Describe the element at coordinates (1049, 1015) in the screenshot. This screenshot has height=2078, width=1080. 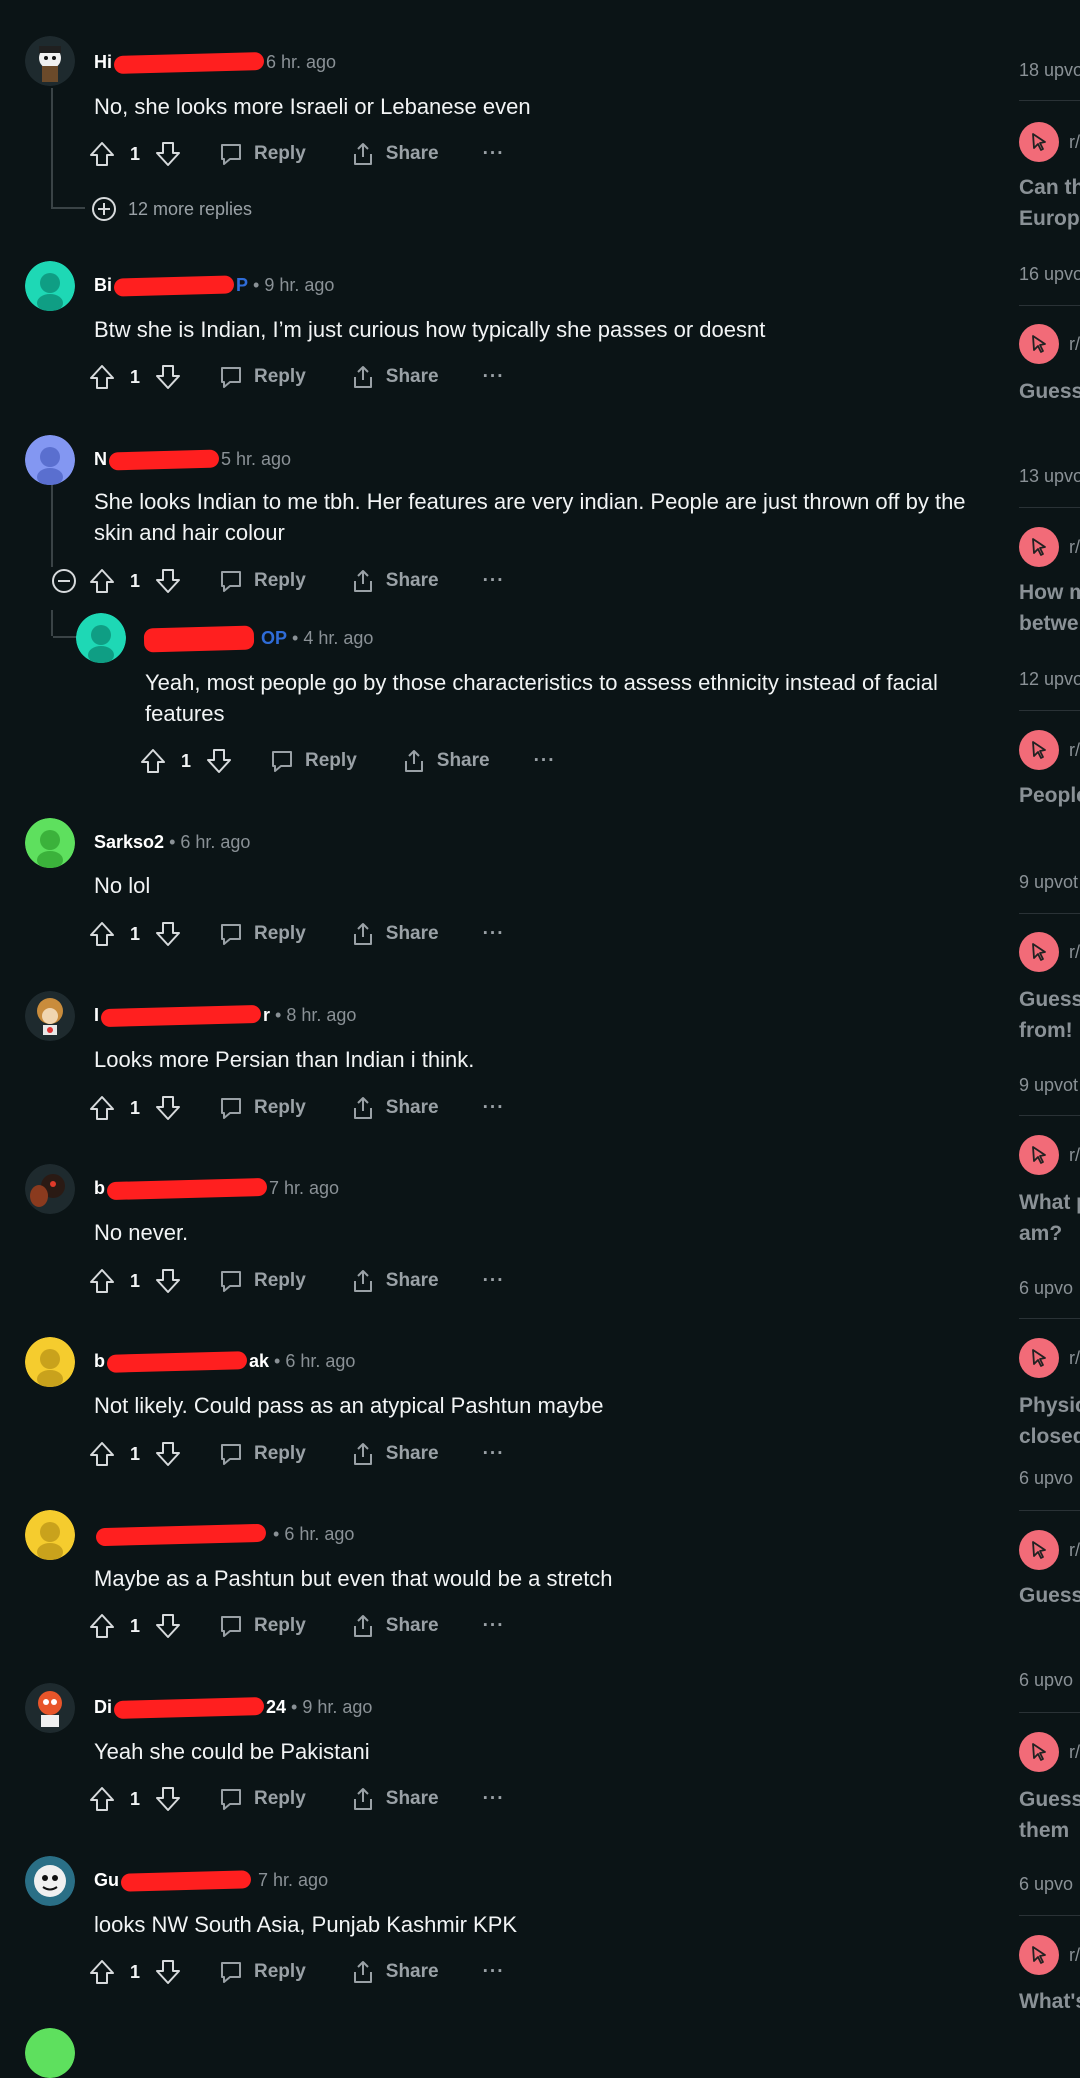
I see `related-post-title: Guess from!` at that location.